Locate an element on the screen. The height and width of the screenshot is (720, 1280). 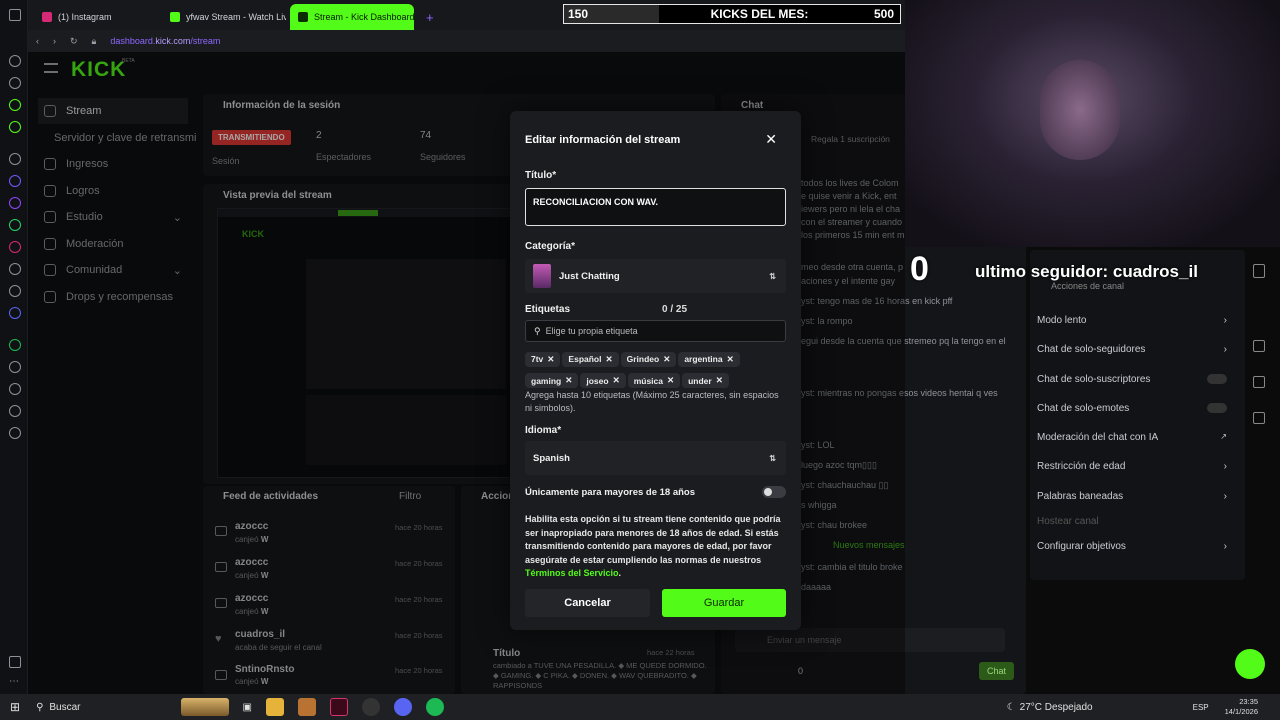
action-followers-only: Chat de solo-seguidores › is located at coordinates (1132, 349).